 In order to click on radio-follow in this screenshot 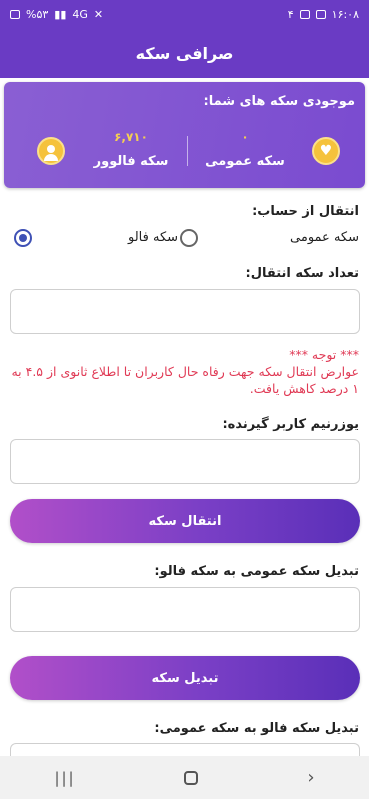, I will do `click(189, 238)`.